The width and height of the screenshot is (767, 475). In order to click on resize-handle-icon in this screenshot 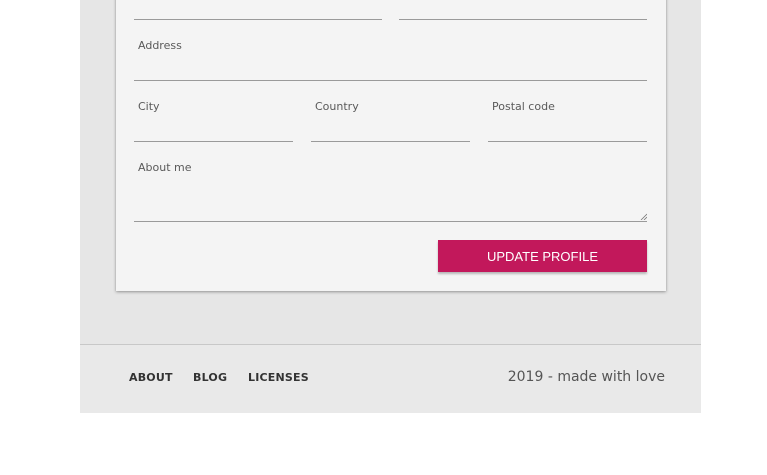, I will do `click(643, 216)`.